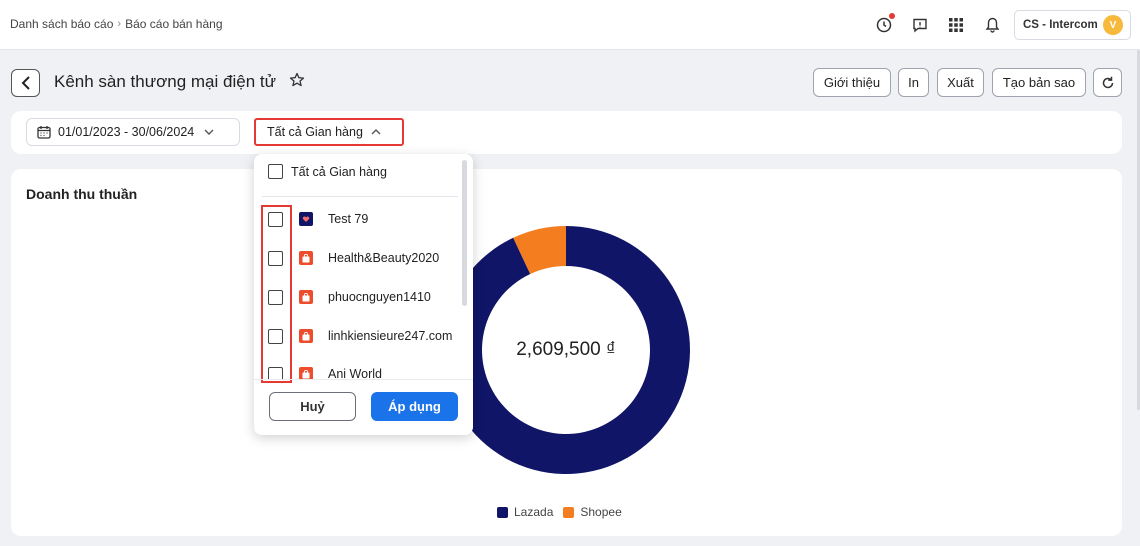  What do you see at coordinates (348, 219) in the screenshot?
I see `store-label: Test 79` at bounding box center [348, 219].